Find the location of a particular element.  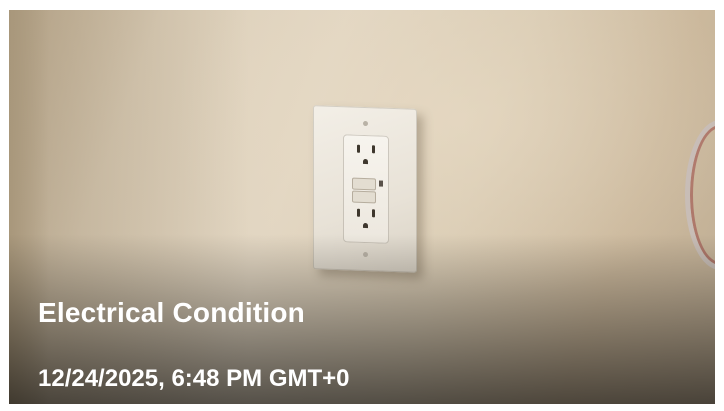

reset-button is located at coordinates (364, 197).